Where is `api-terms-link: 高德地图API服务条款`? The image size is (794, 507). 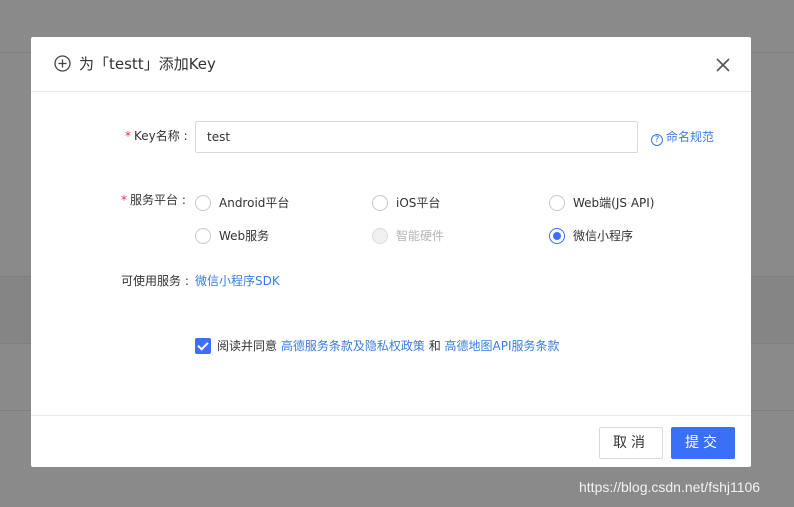 api-terms-link: 高德地图API服务条款 is located at coordinates (502, 346).